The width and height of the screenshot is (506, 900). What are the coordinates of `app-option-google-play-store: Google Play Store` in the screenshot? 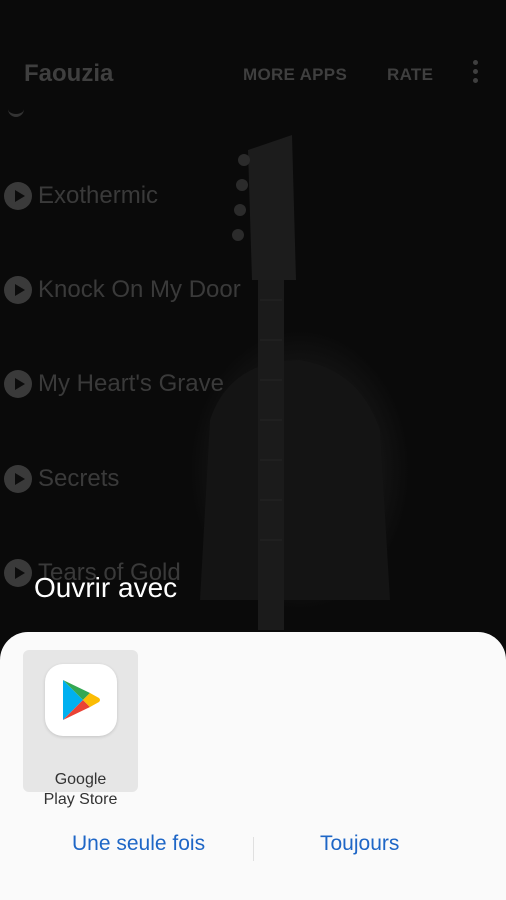 It's located at (80, 729).